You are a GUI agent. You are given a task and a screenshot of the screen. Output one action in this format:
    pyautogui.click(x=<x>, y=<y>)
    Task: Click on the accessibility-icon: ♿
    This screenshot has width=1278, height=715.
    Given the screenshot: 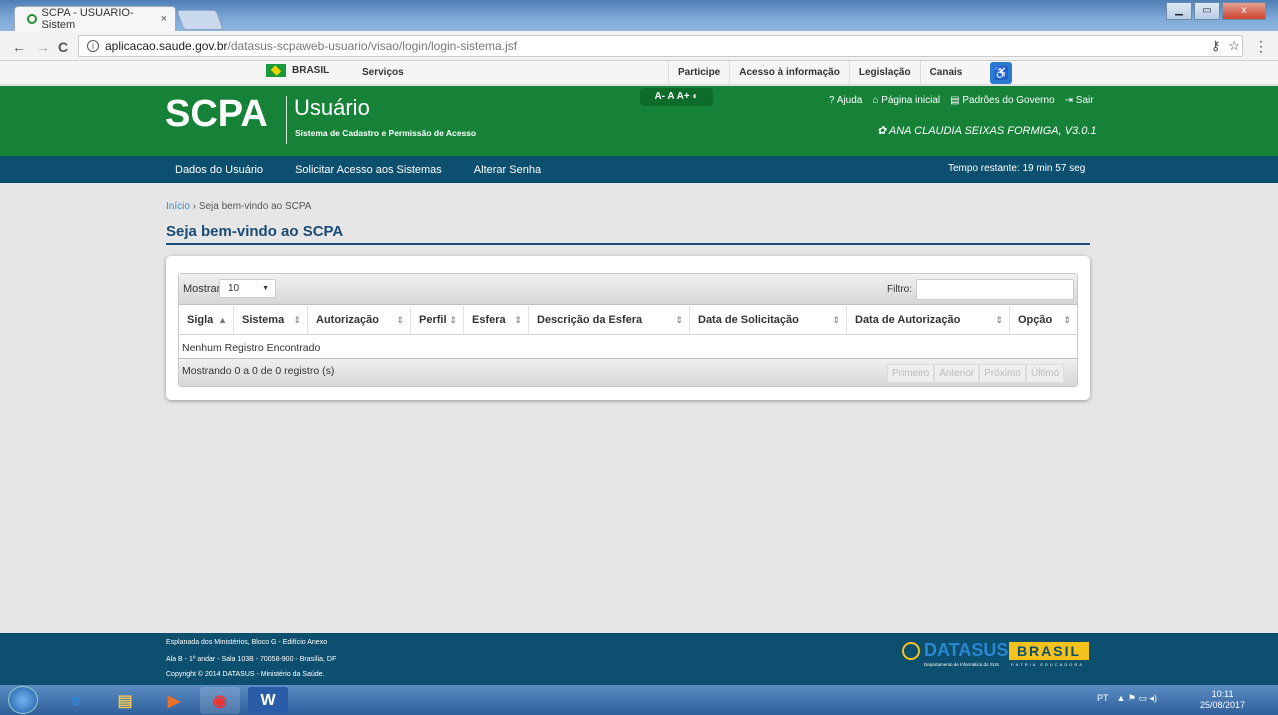 What is the action you would take?
    pyautogui.click(x=1001, y=73)
    